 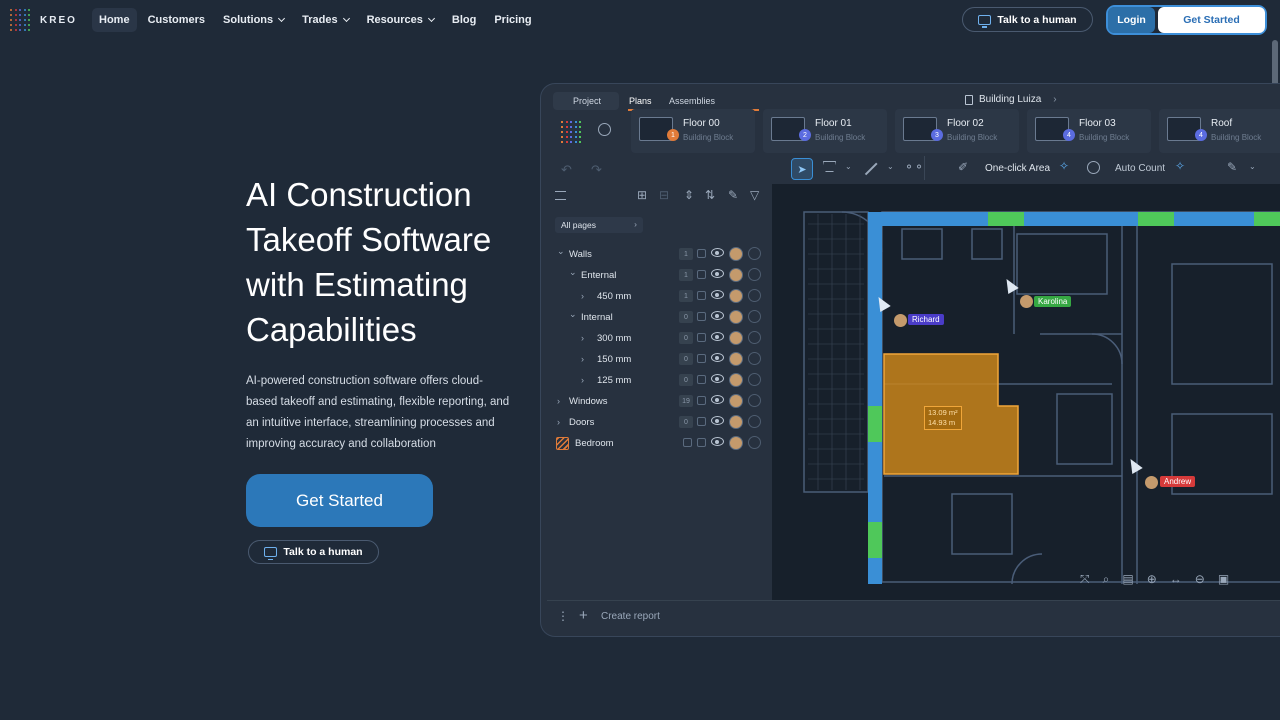 I want to click on floor-card: 2 Floor 01 Building Block, so click(x=825, y=131).